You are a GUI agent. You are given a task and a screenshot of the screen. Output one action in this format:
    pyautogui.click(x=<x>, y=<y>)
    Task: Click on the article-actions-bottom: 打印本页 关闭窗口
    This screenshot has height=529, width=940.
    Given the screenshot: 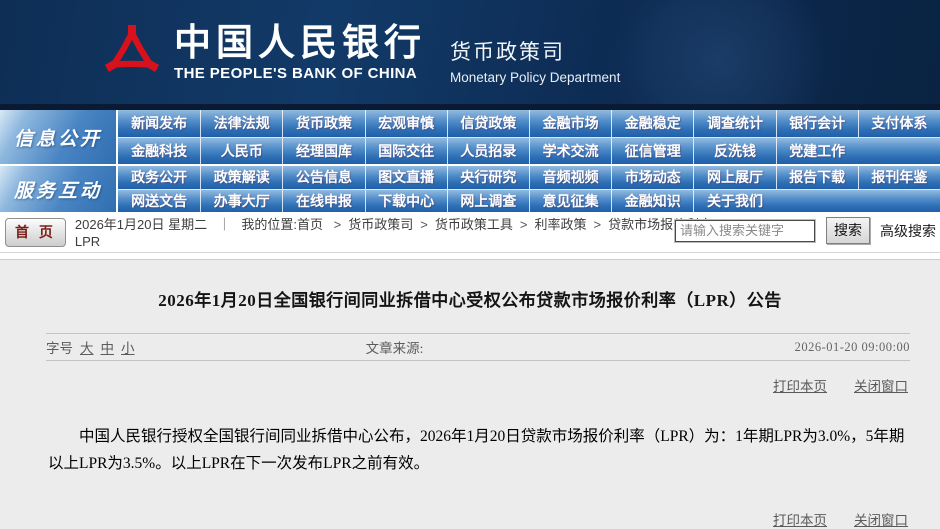 What is the action you would take?
    pyautogui.click(x=477, y=519)
    